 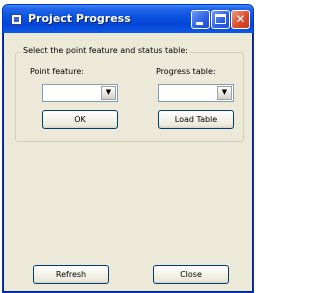 I want to click on point-feature-dropdown: ▼, so click(x=80, y=93).